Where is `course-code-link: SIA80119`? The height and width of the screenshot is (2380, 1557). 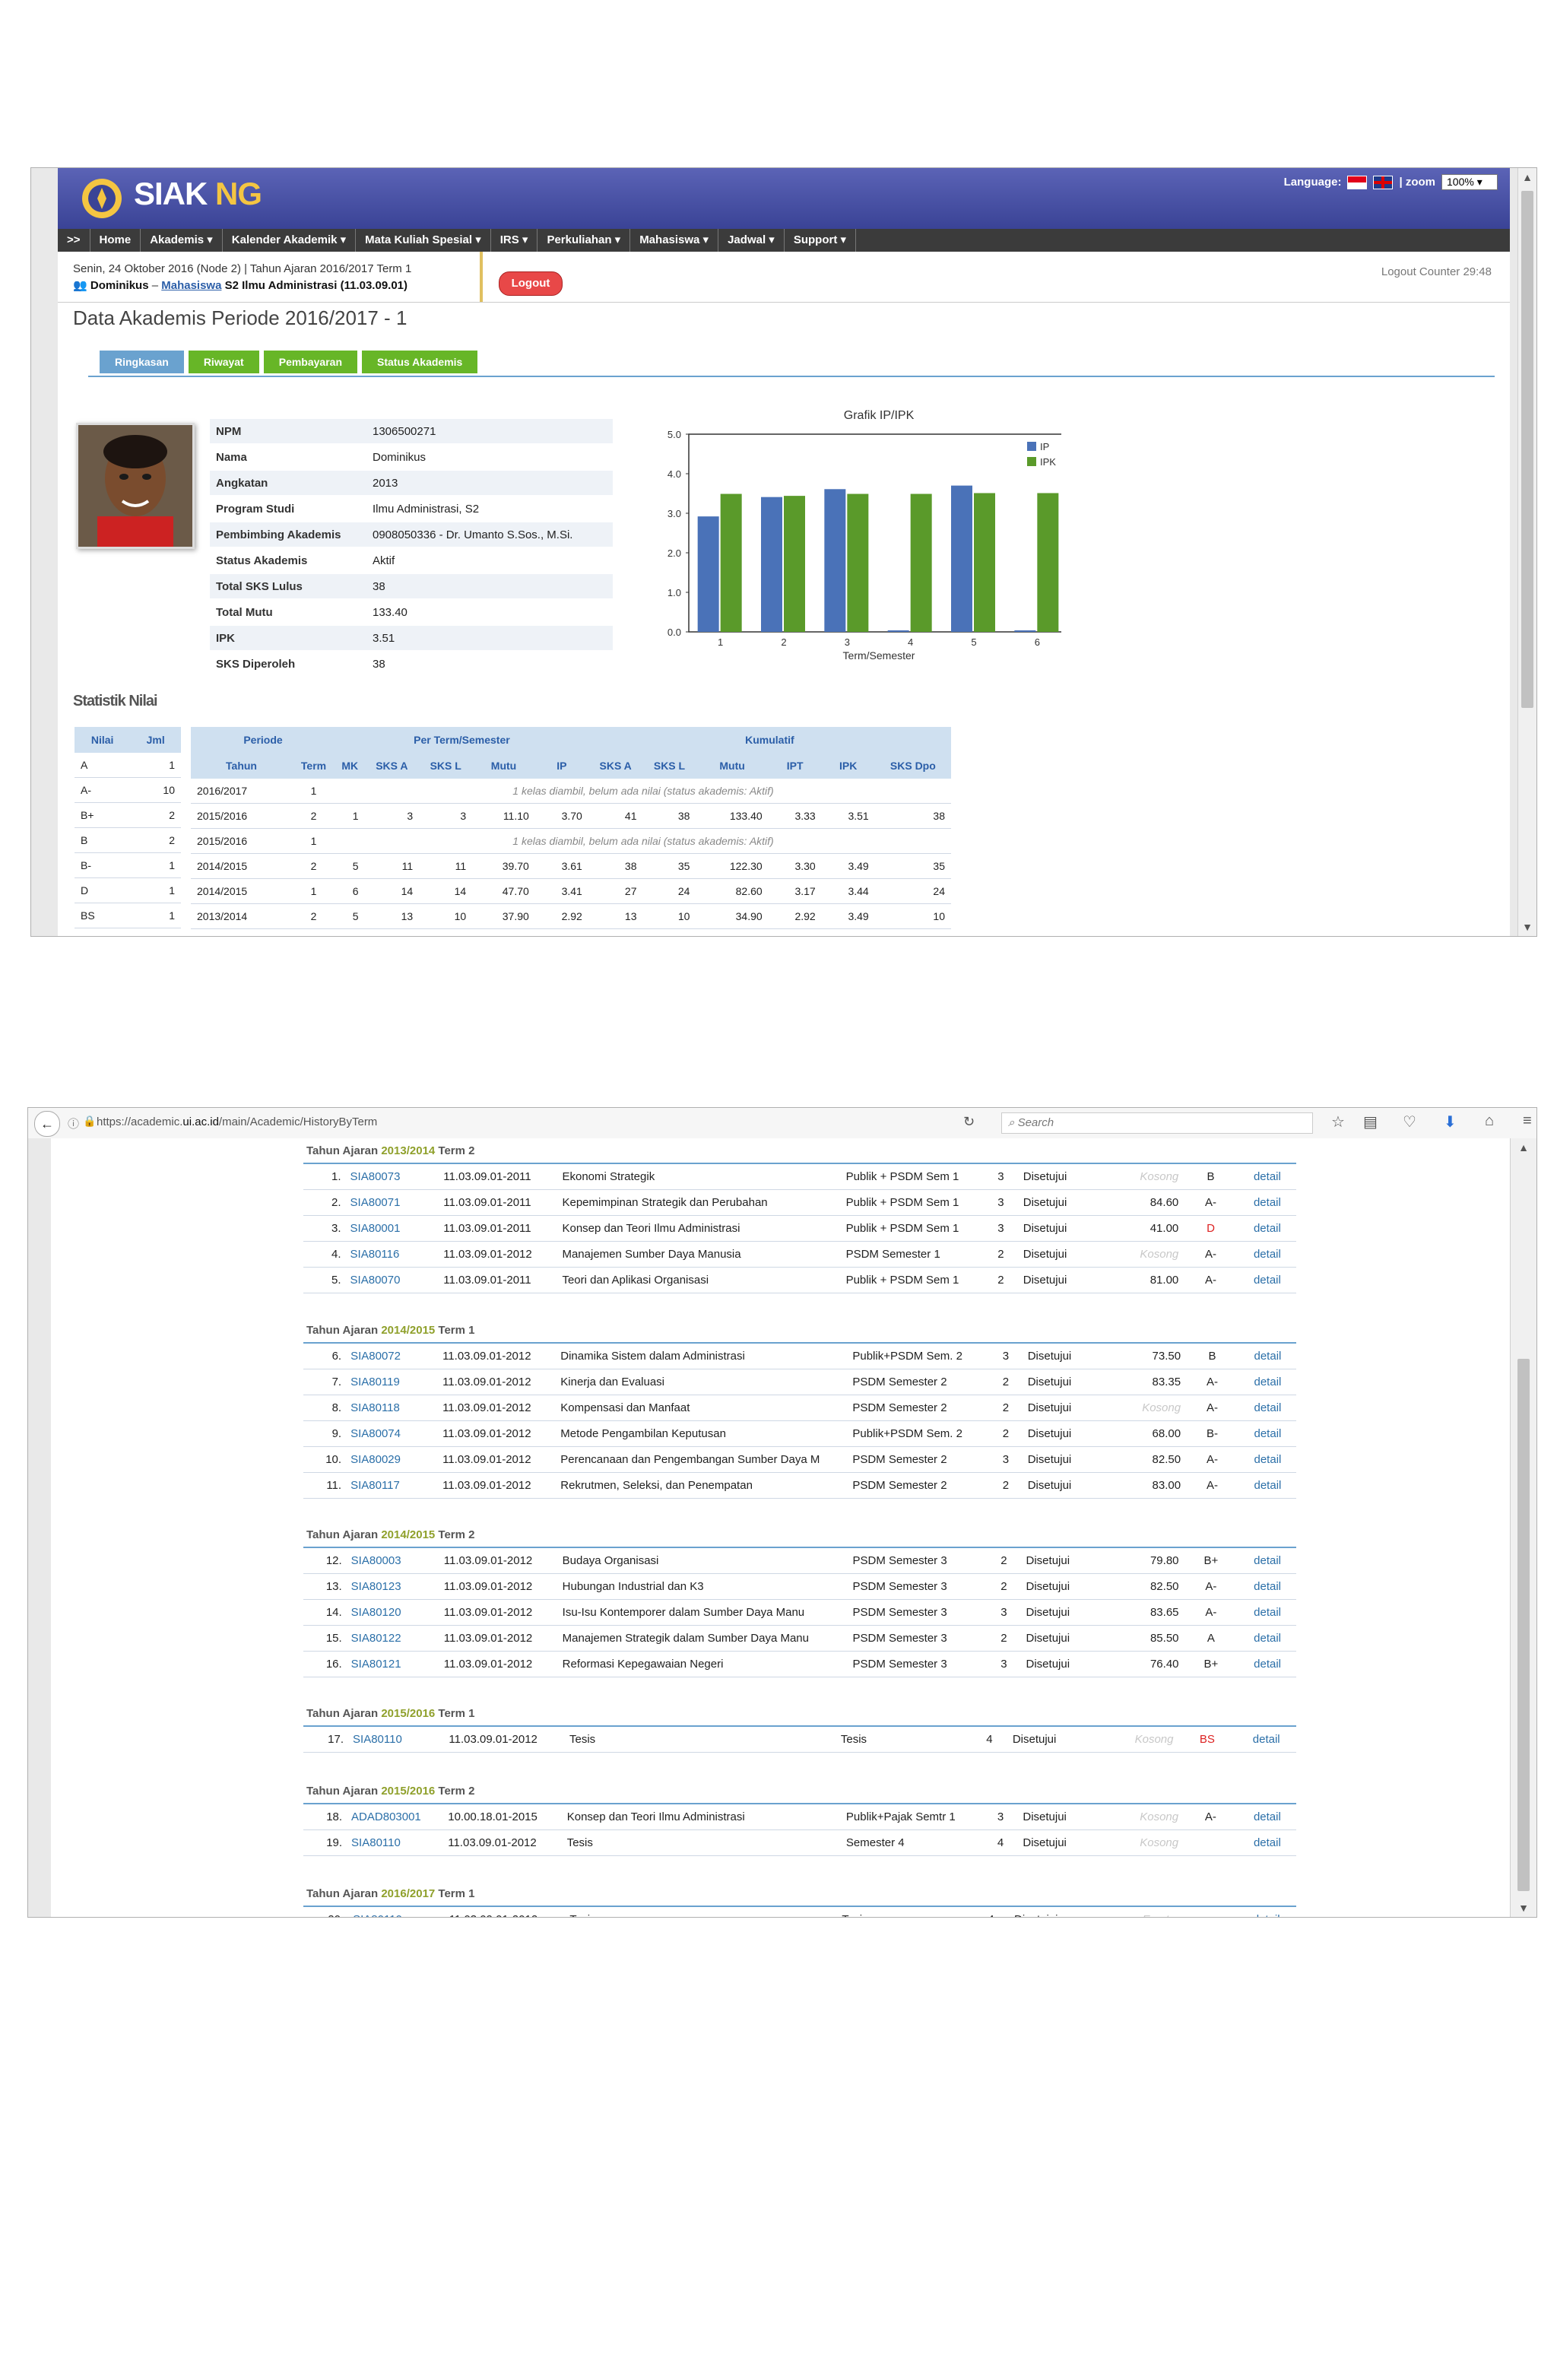 course-code-link: SIA80119 is located at coordinates (392, 1382).